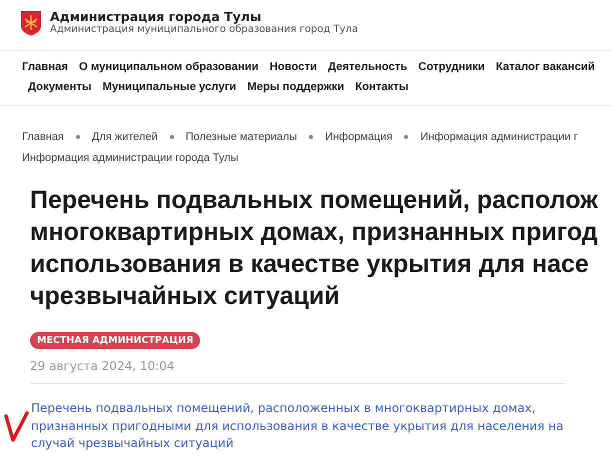 This screenshot has width=612, height=472. What do you see at coordinates (295, 87) in the screenshot?
I see `nav-link: Меры поддержки` at bounding box center [295, 87].